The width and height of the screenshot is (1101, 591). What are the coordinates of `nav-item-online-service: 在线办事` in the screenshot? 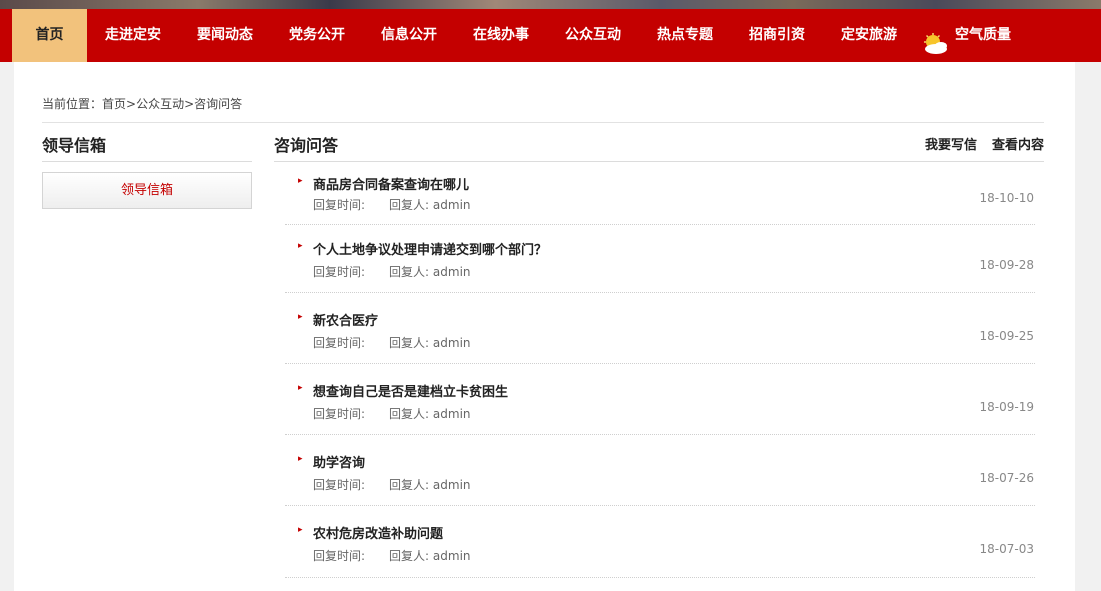 It's located at (501, 35).